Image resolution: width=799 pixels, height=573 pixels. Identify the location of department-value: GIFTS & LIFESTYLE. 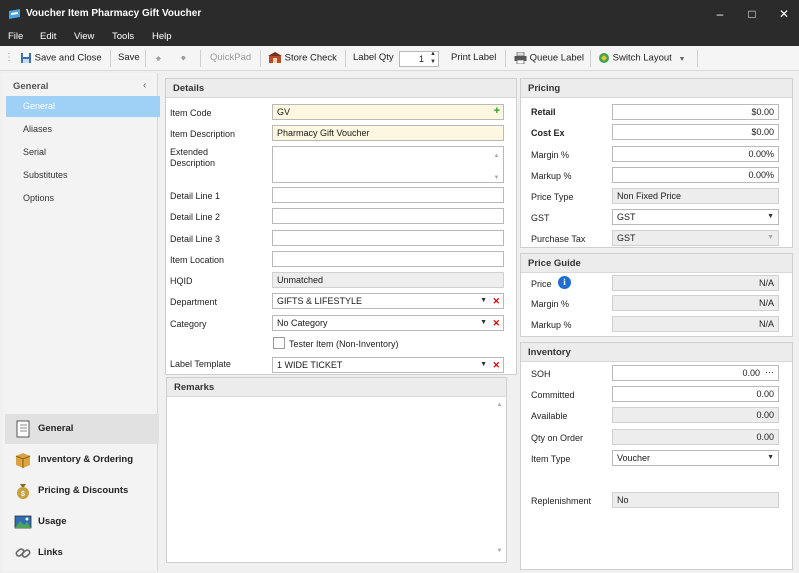
(320, 301).